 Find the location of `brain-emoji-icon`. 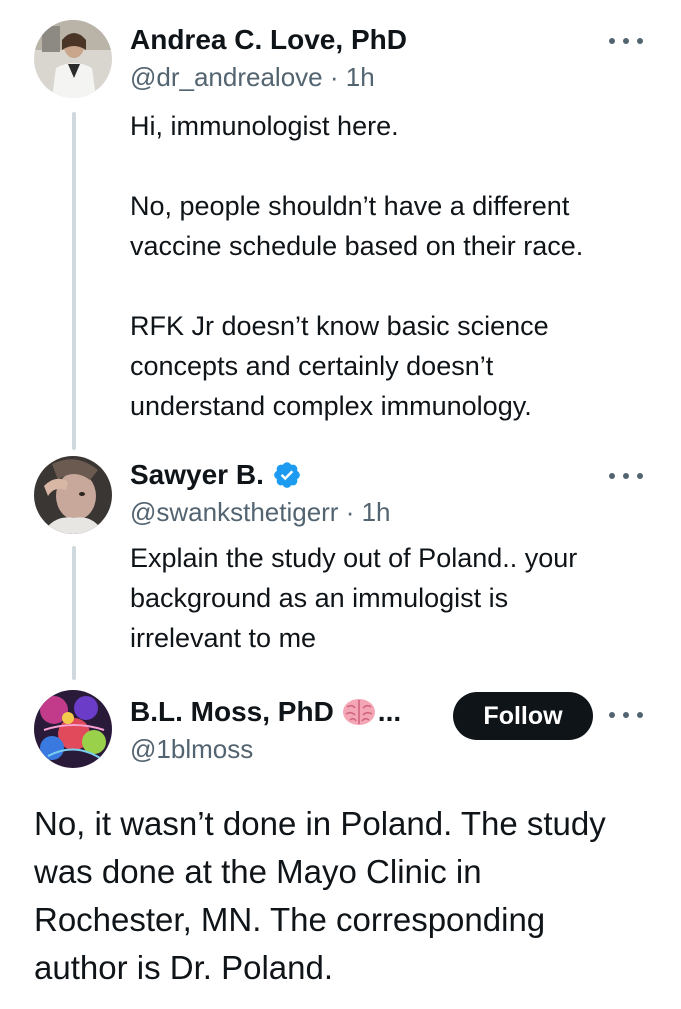

brain-emoji-icon is located at coordinates (359, 712).